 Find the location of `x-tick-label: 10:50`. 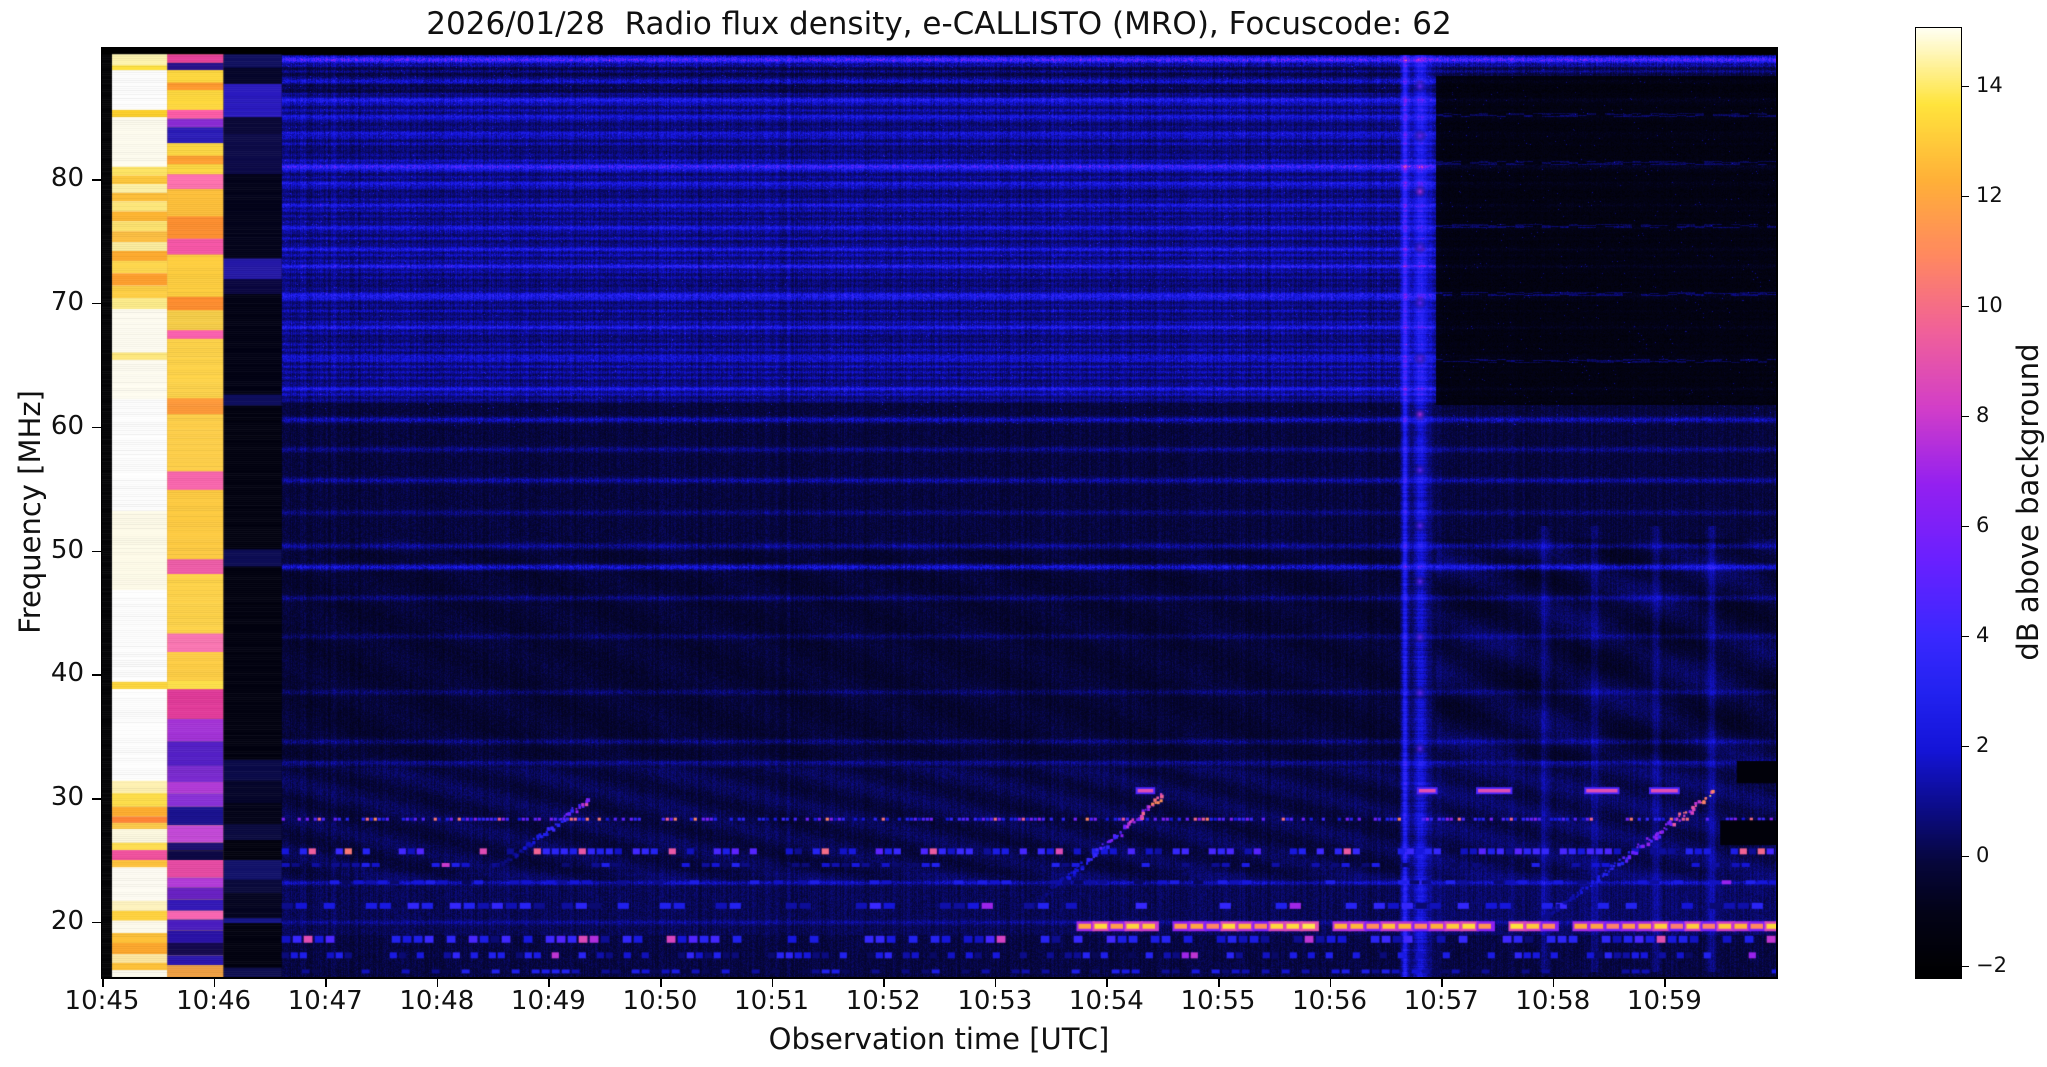

x-tick-label: 10:50 is located at coordinates (660, 1001).